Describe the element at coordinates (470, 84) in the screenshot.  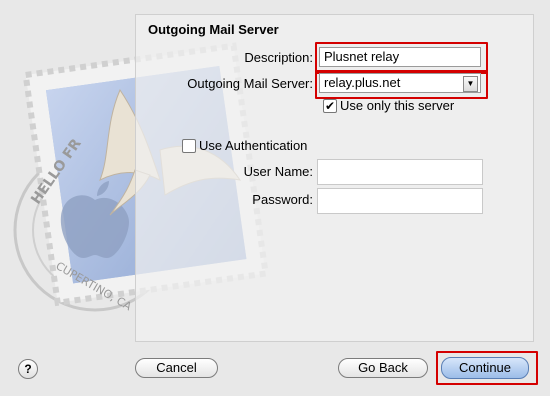
I see `chevron-down-icon: ▼` at that location.